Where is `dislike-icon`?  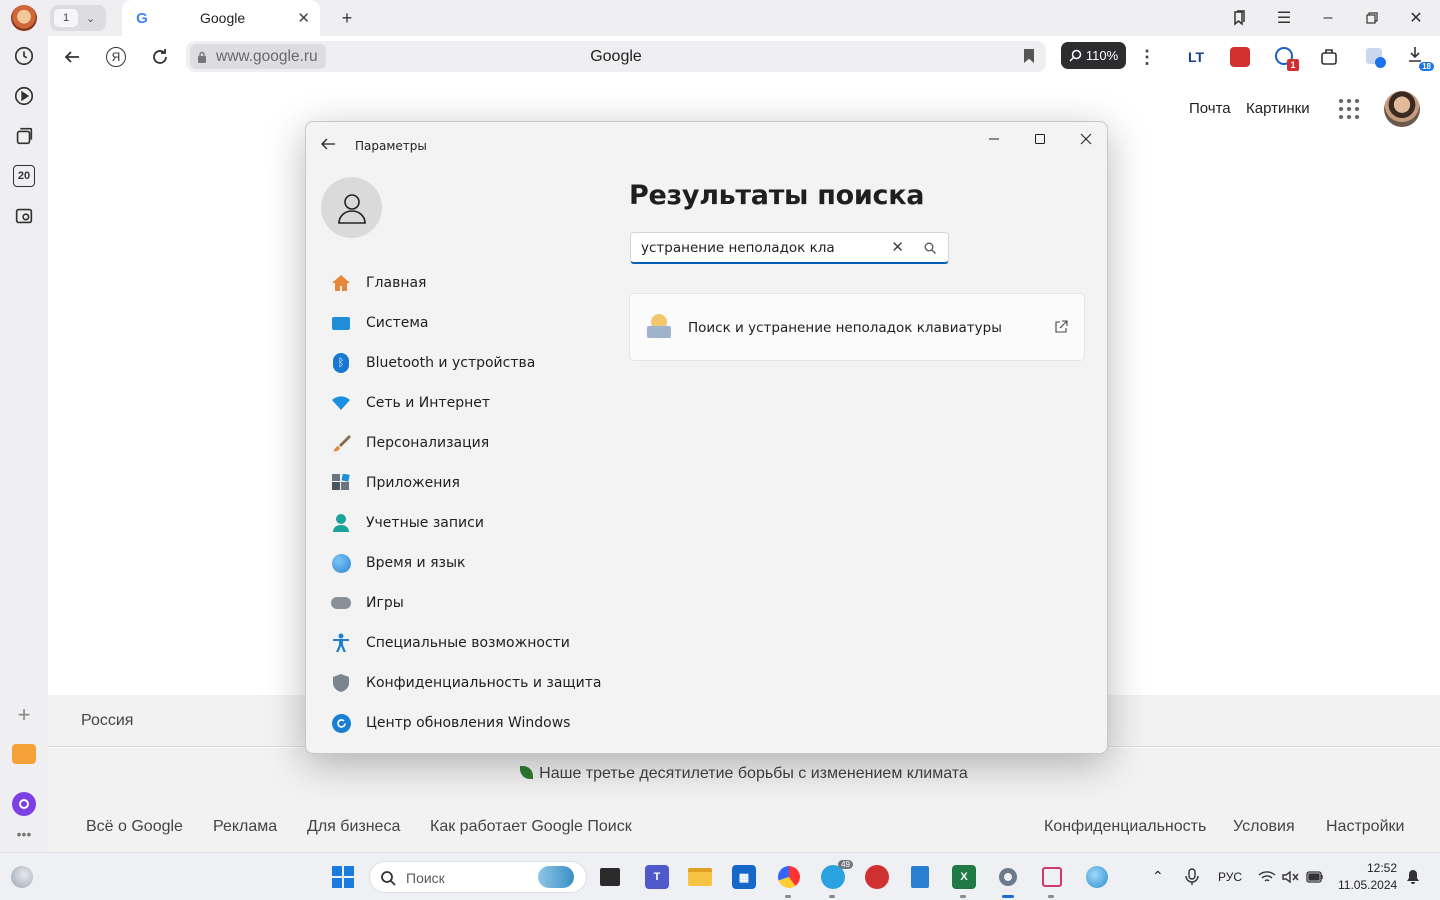
dislike-icon is located at coordinates (1240, 57).